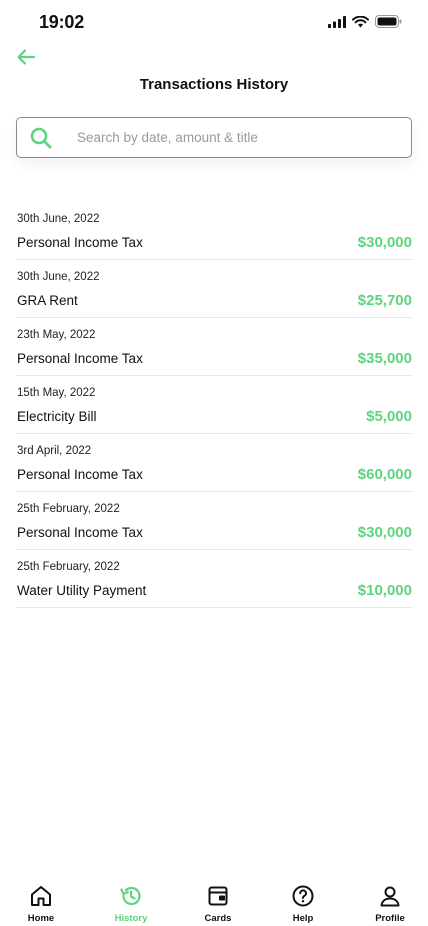 The width and height of the screenshot is (428, 926). I want to click on tab-home: Home, so click(41, 904).